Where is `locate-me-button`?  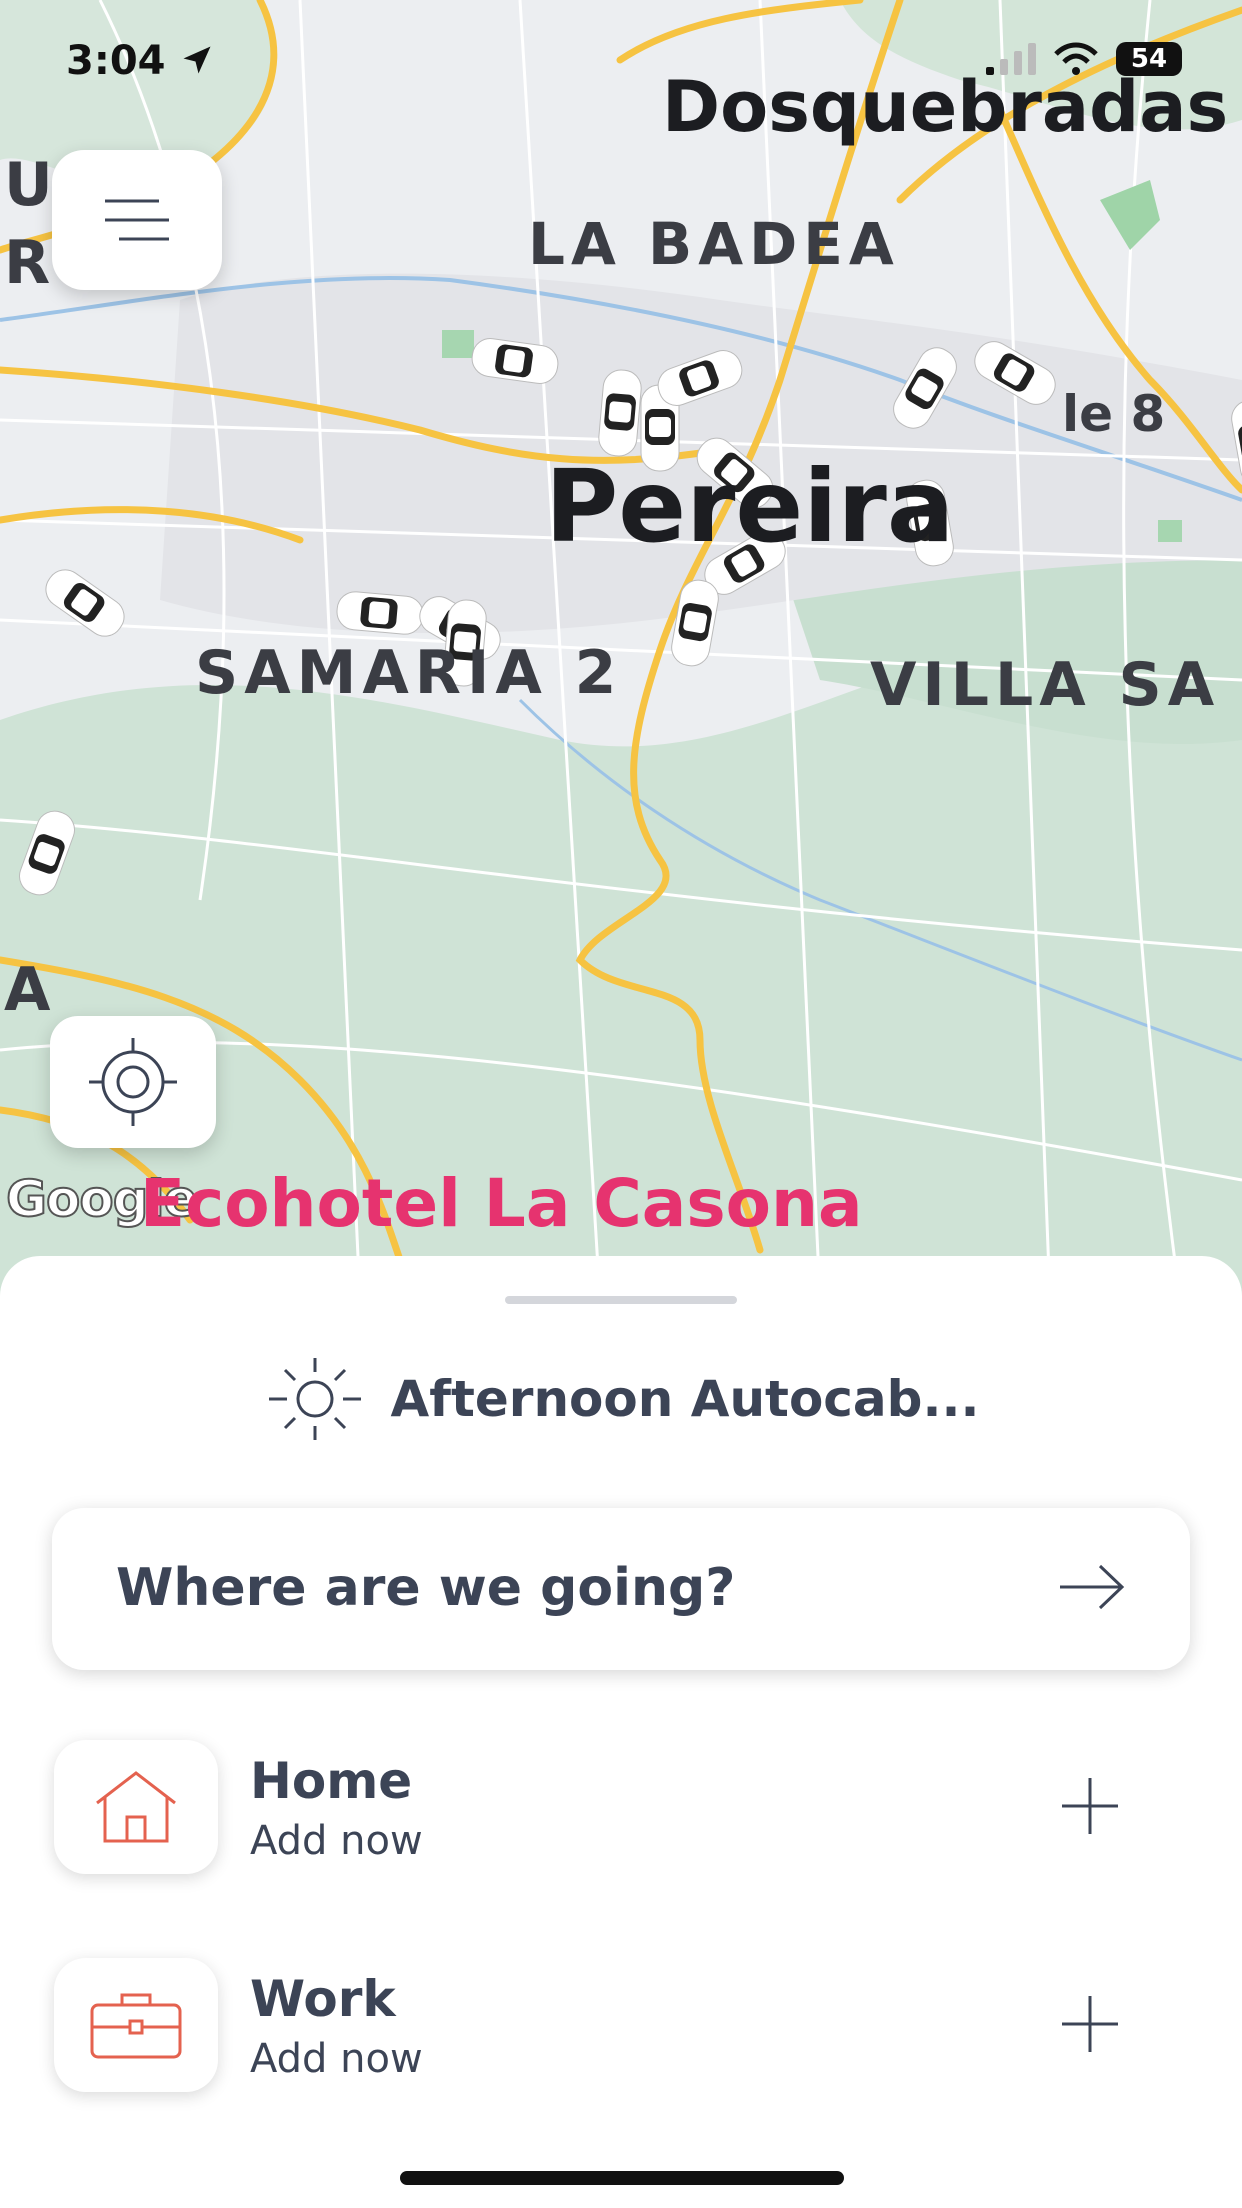 locate-me-button is located at coordinates (133, 1082).